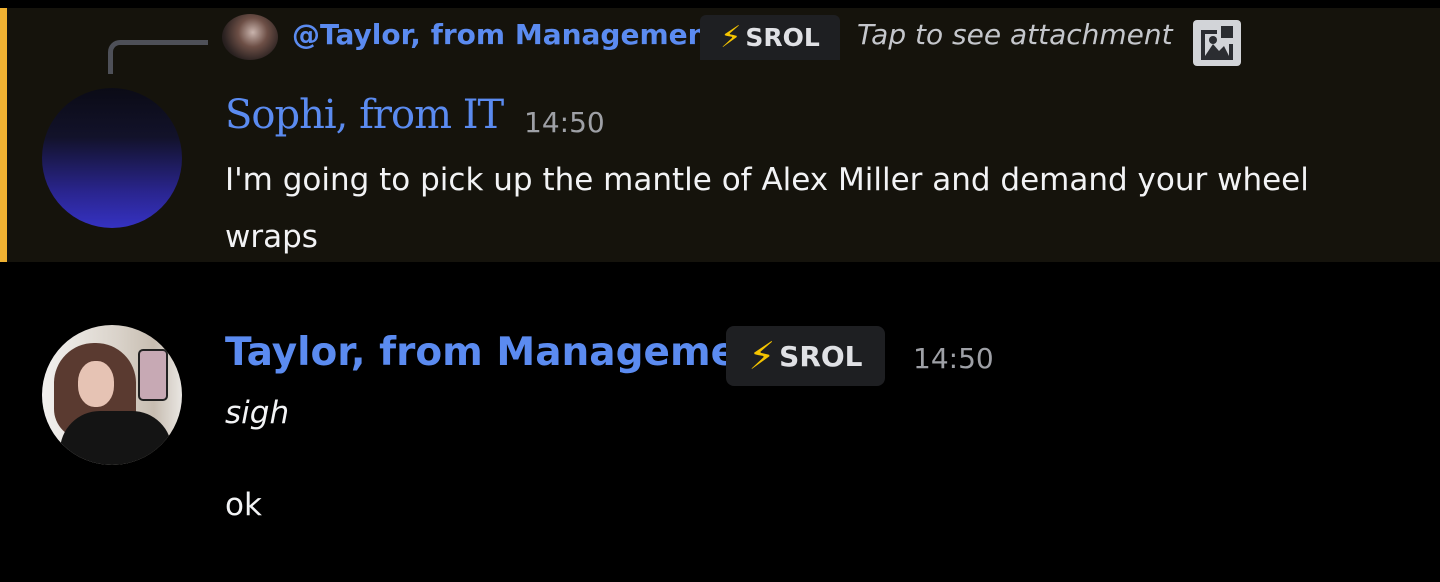 Image resolution: width=1440 pixels, height=582 pixels. What do you see at coordinates (257, 413) in the screenshot?
I see `message-line: sigh` at bounding box center [257, 413].